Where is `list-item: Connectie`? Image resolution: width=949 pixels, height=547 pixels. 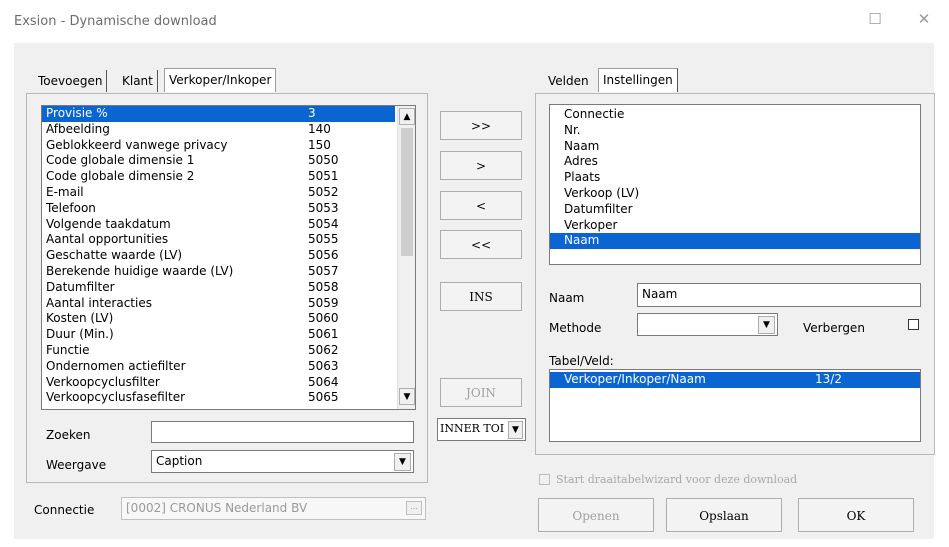 list-item: Connectie is located at coordinates (735, 115).